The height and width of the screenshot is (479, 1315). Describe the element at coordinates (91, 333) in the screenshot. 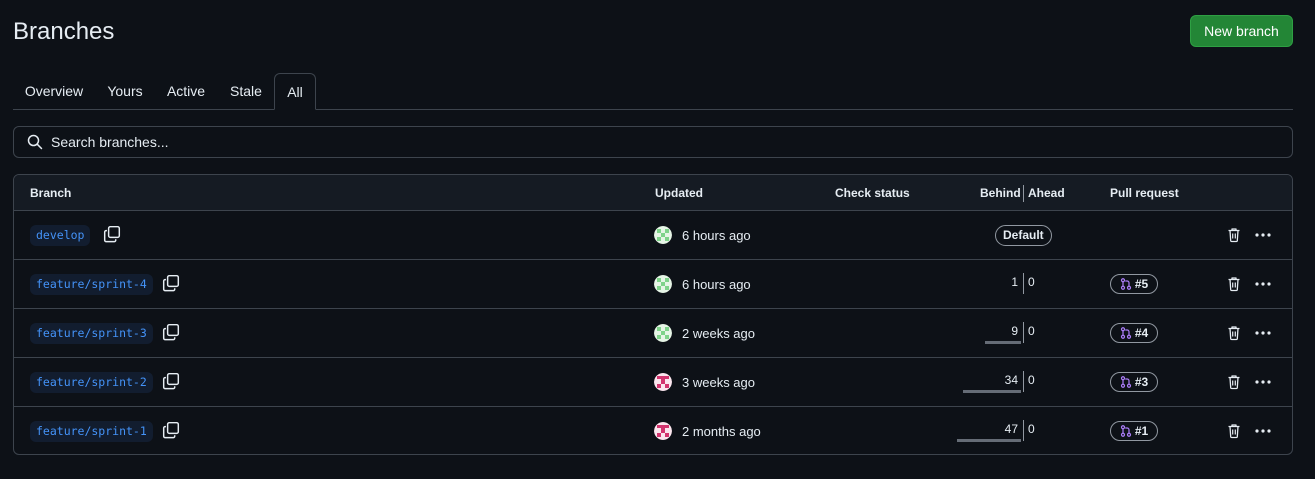

I see `branch-name-link: feature/sprint-3` at that location.